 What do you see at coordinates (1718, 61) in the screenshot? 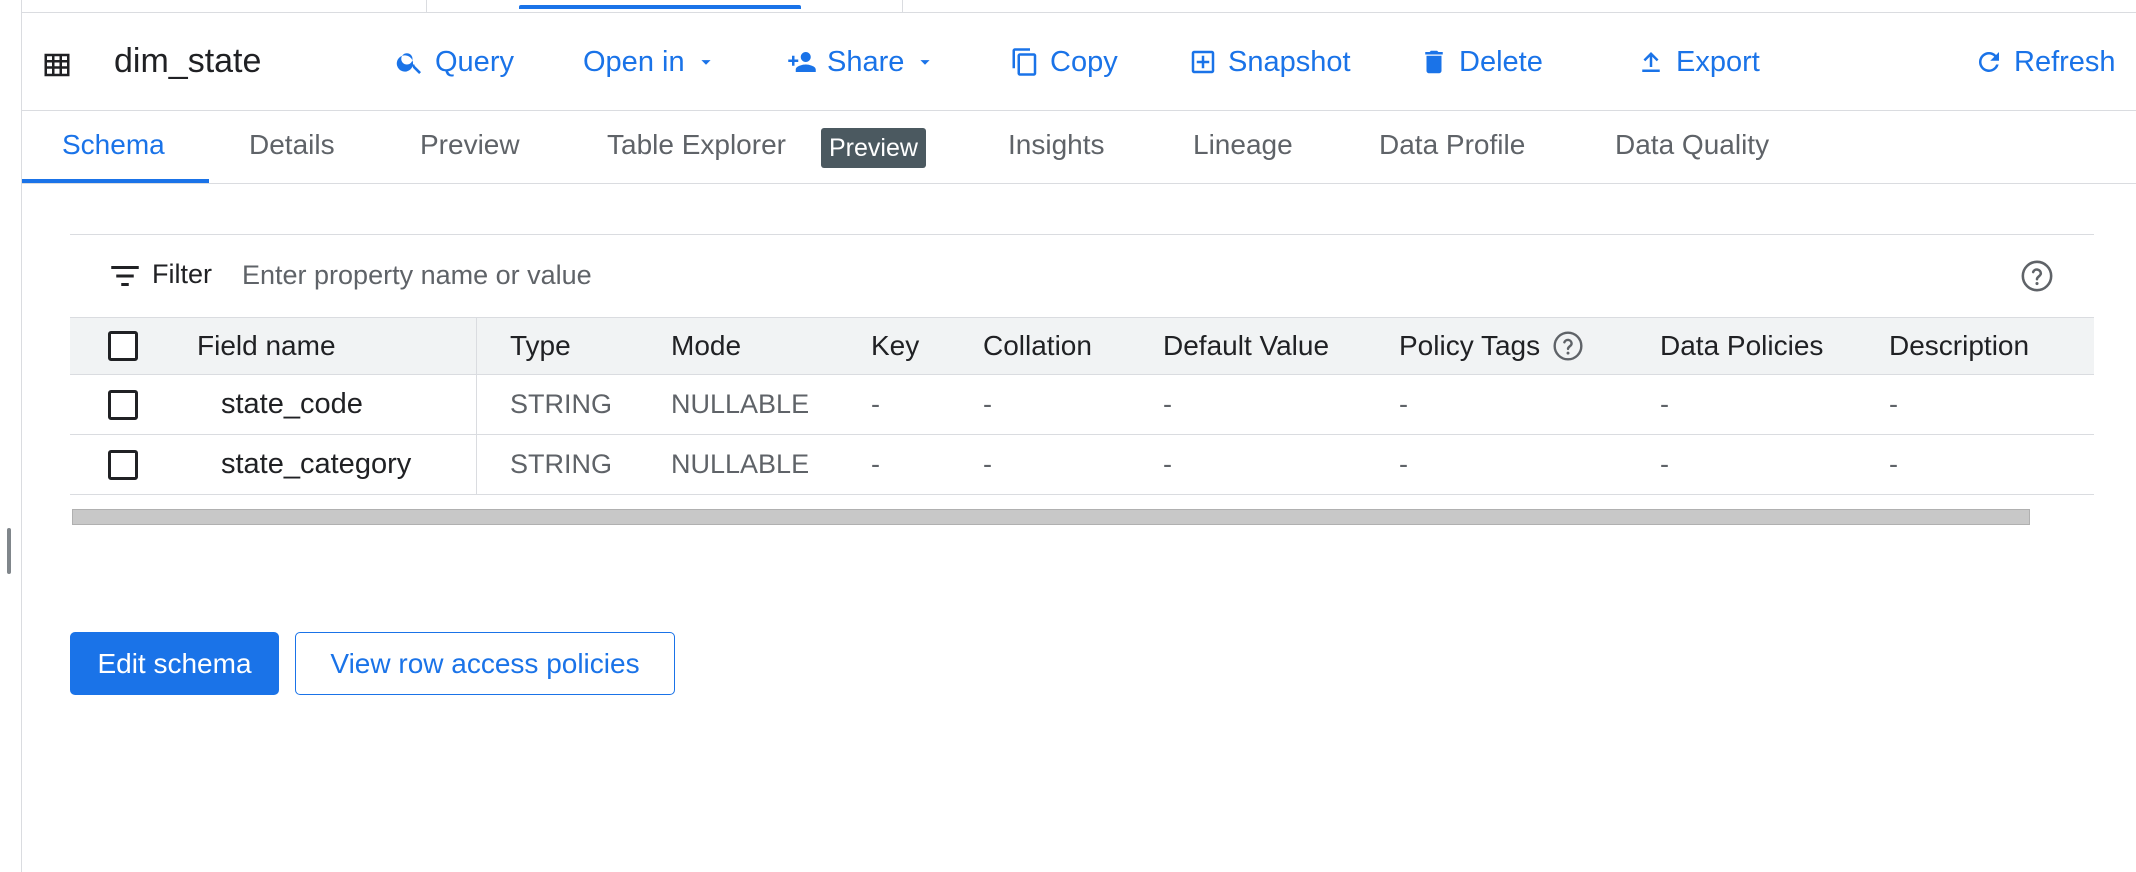
I see `export-label: Export` at bounding box center [1718, 61].